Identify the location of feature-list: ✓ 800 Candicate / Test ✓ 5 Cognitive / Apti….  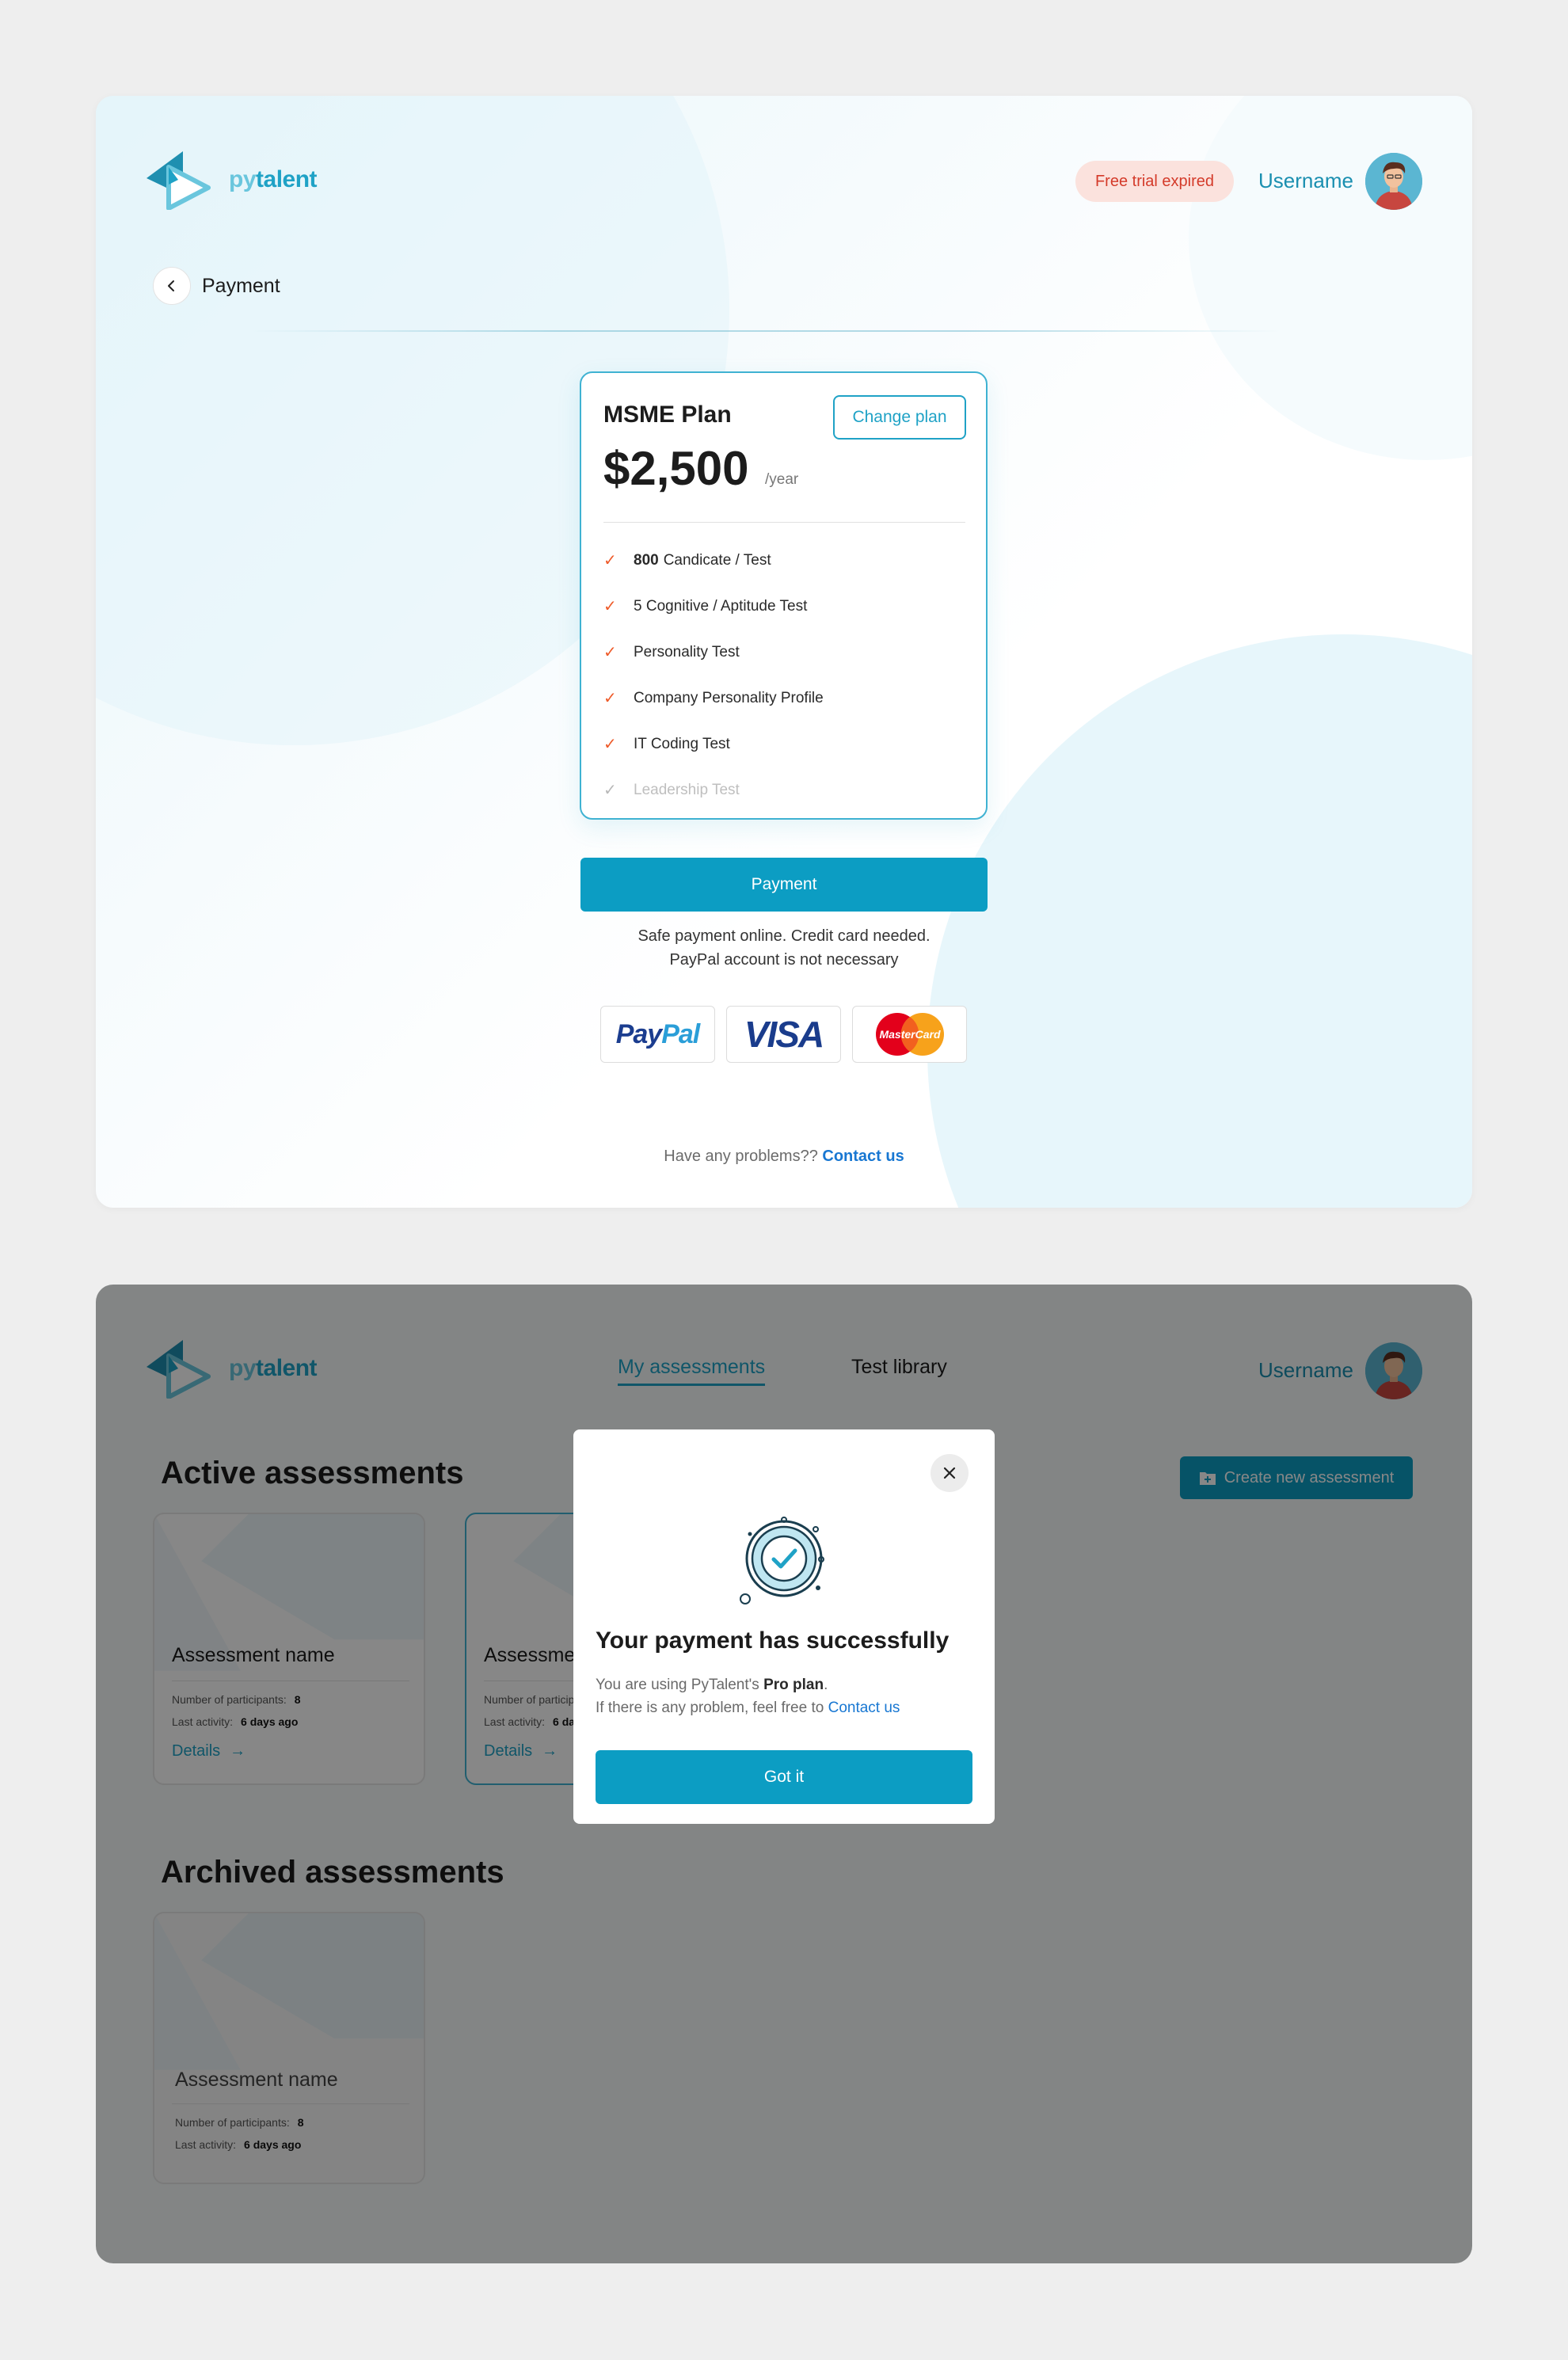
(713, 690).